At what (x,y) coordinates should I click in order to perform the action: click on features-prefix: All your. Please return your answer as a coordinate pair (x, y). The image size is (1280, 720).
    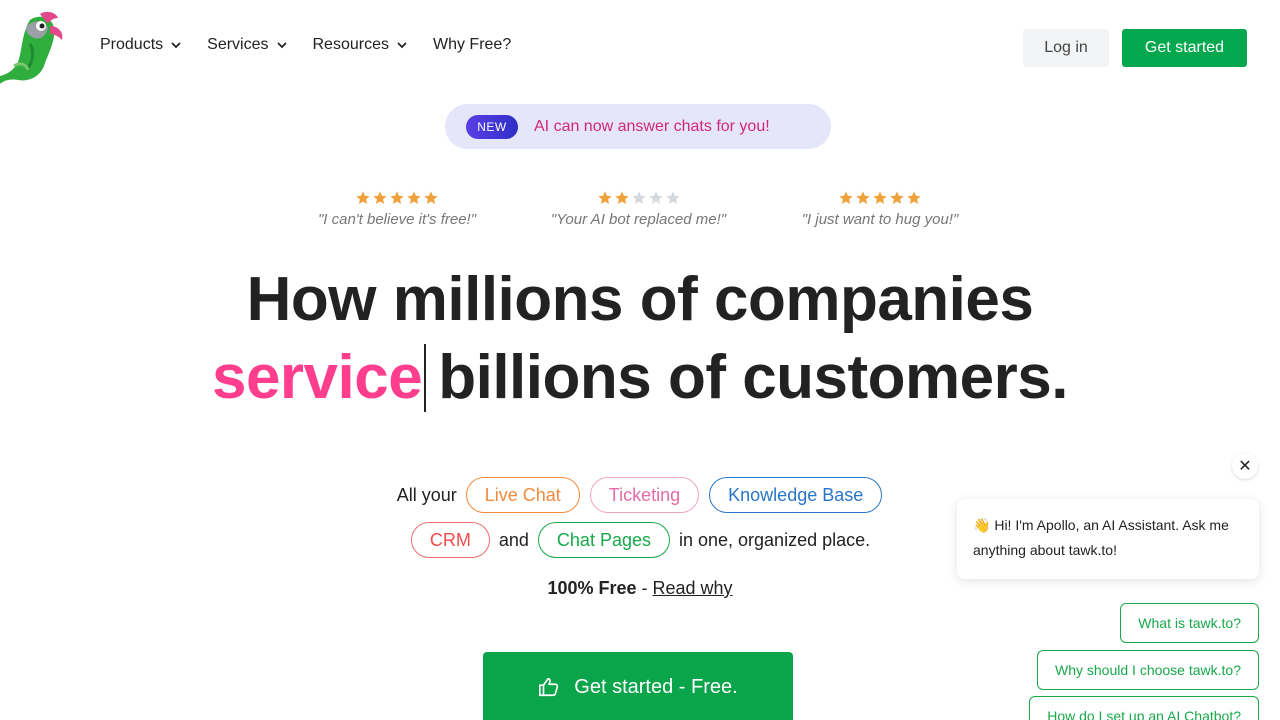
    Looking at the image, I should click on (426, 494).